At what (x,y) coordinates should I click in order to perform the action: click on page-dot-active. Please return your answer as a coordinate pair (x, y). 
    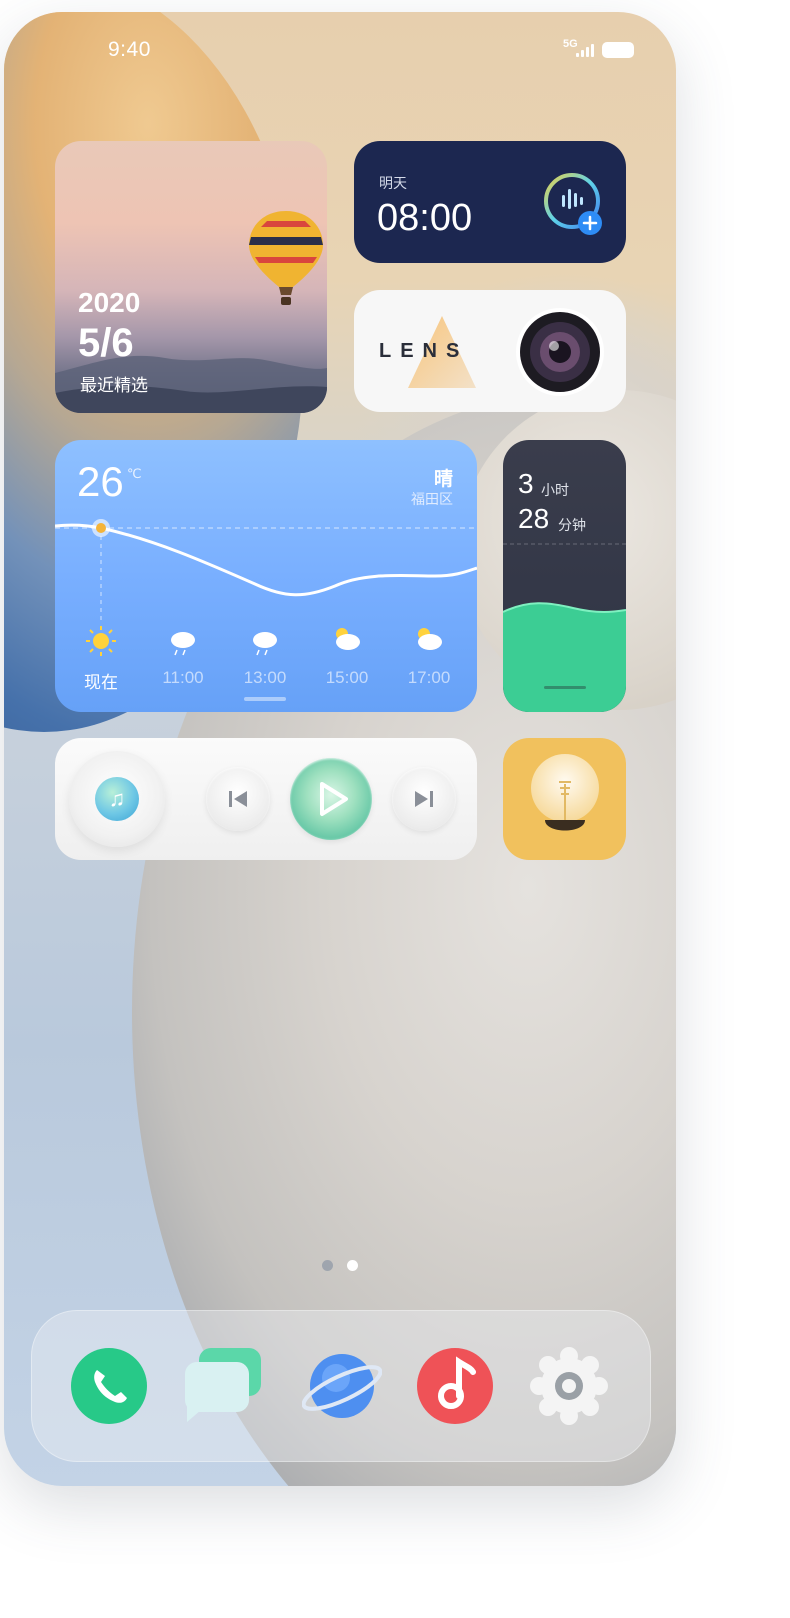
    Looking at the image, I should click on (352, 1265).